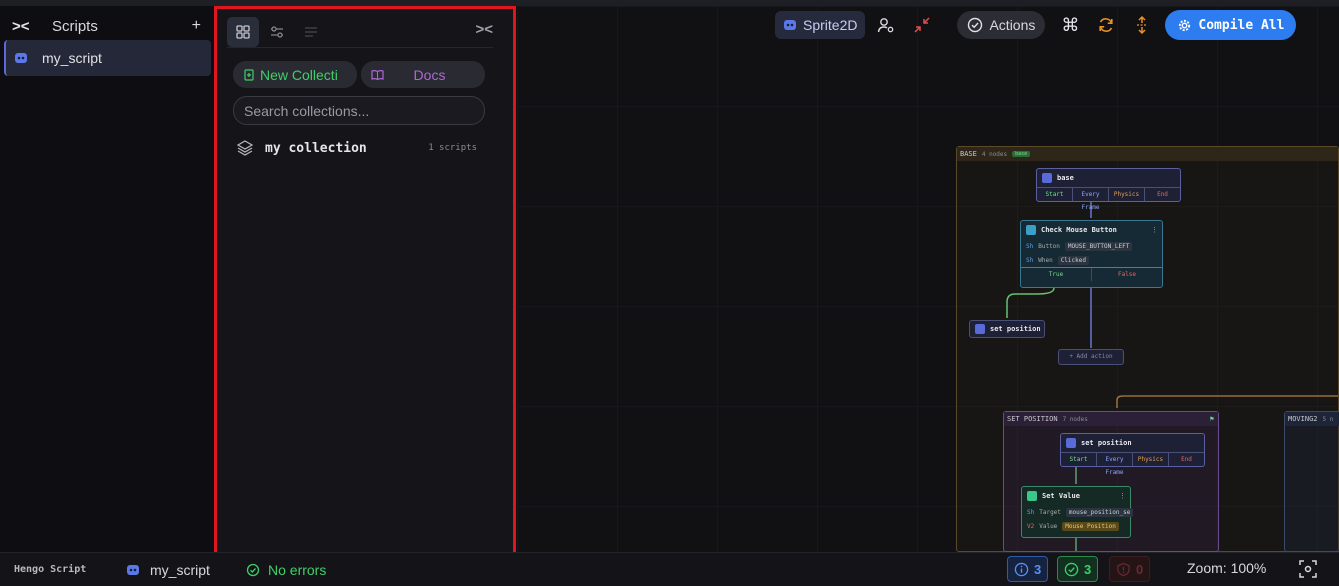 The width and height of the screenshot is (1339, 586). I want to click on search-collections-input, so click(359, 110).